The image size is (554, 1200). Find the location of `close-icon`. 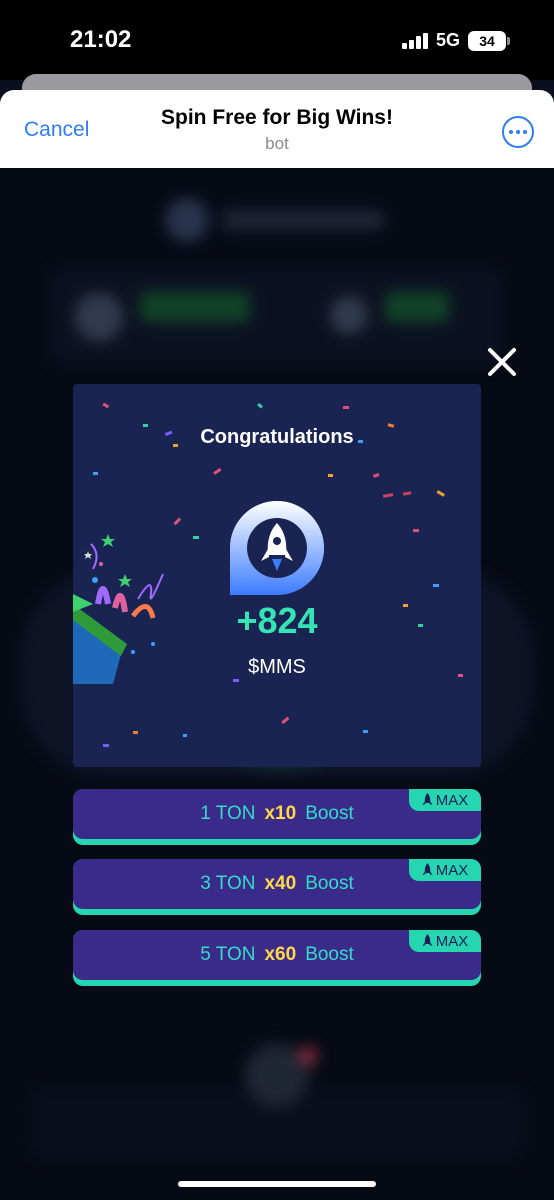

close-icon is located at coordinates (502, 362).